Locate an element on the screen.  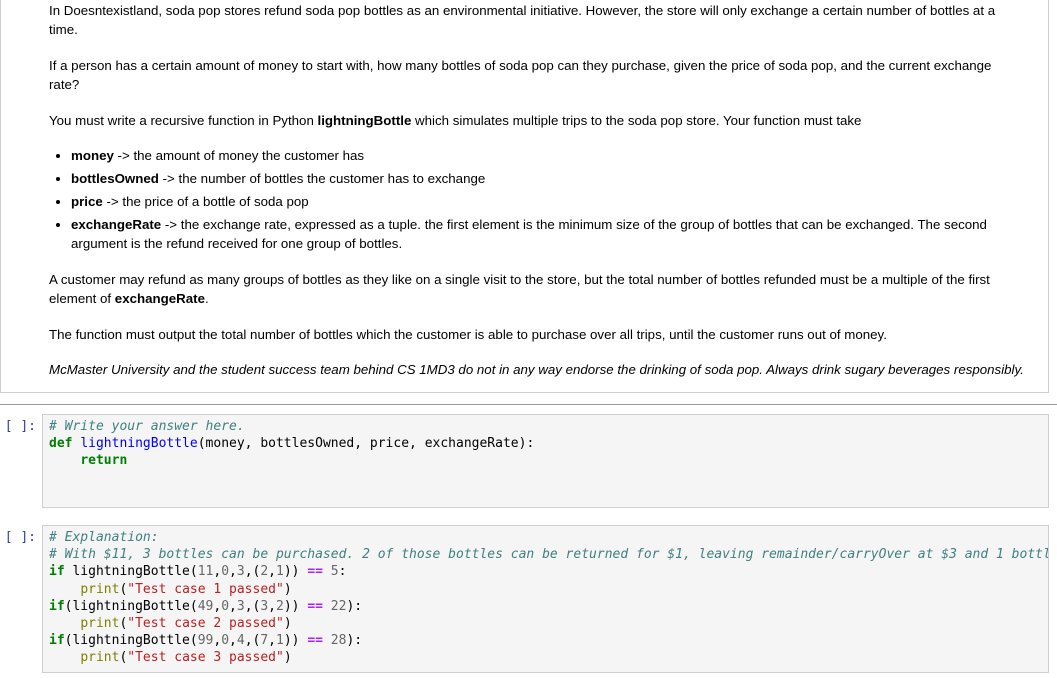
code-token-string: "Test case 1 passed" is located at coordinates (205, 589).